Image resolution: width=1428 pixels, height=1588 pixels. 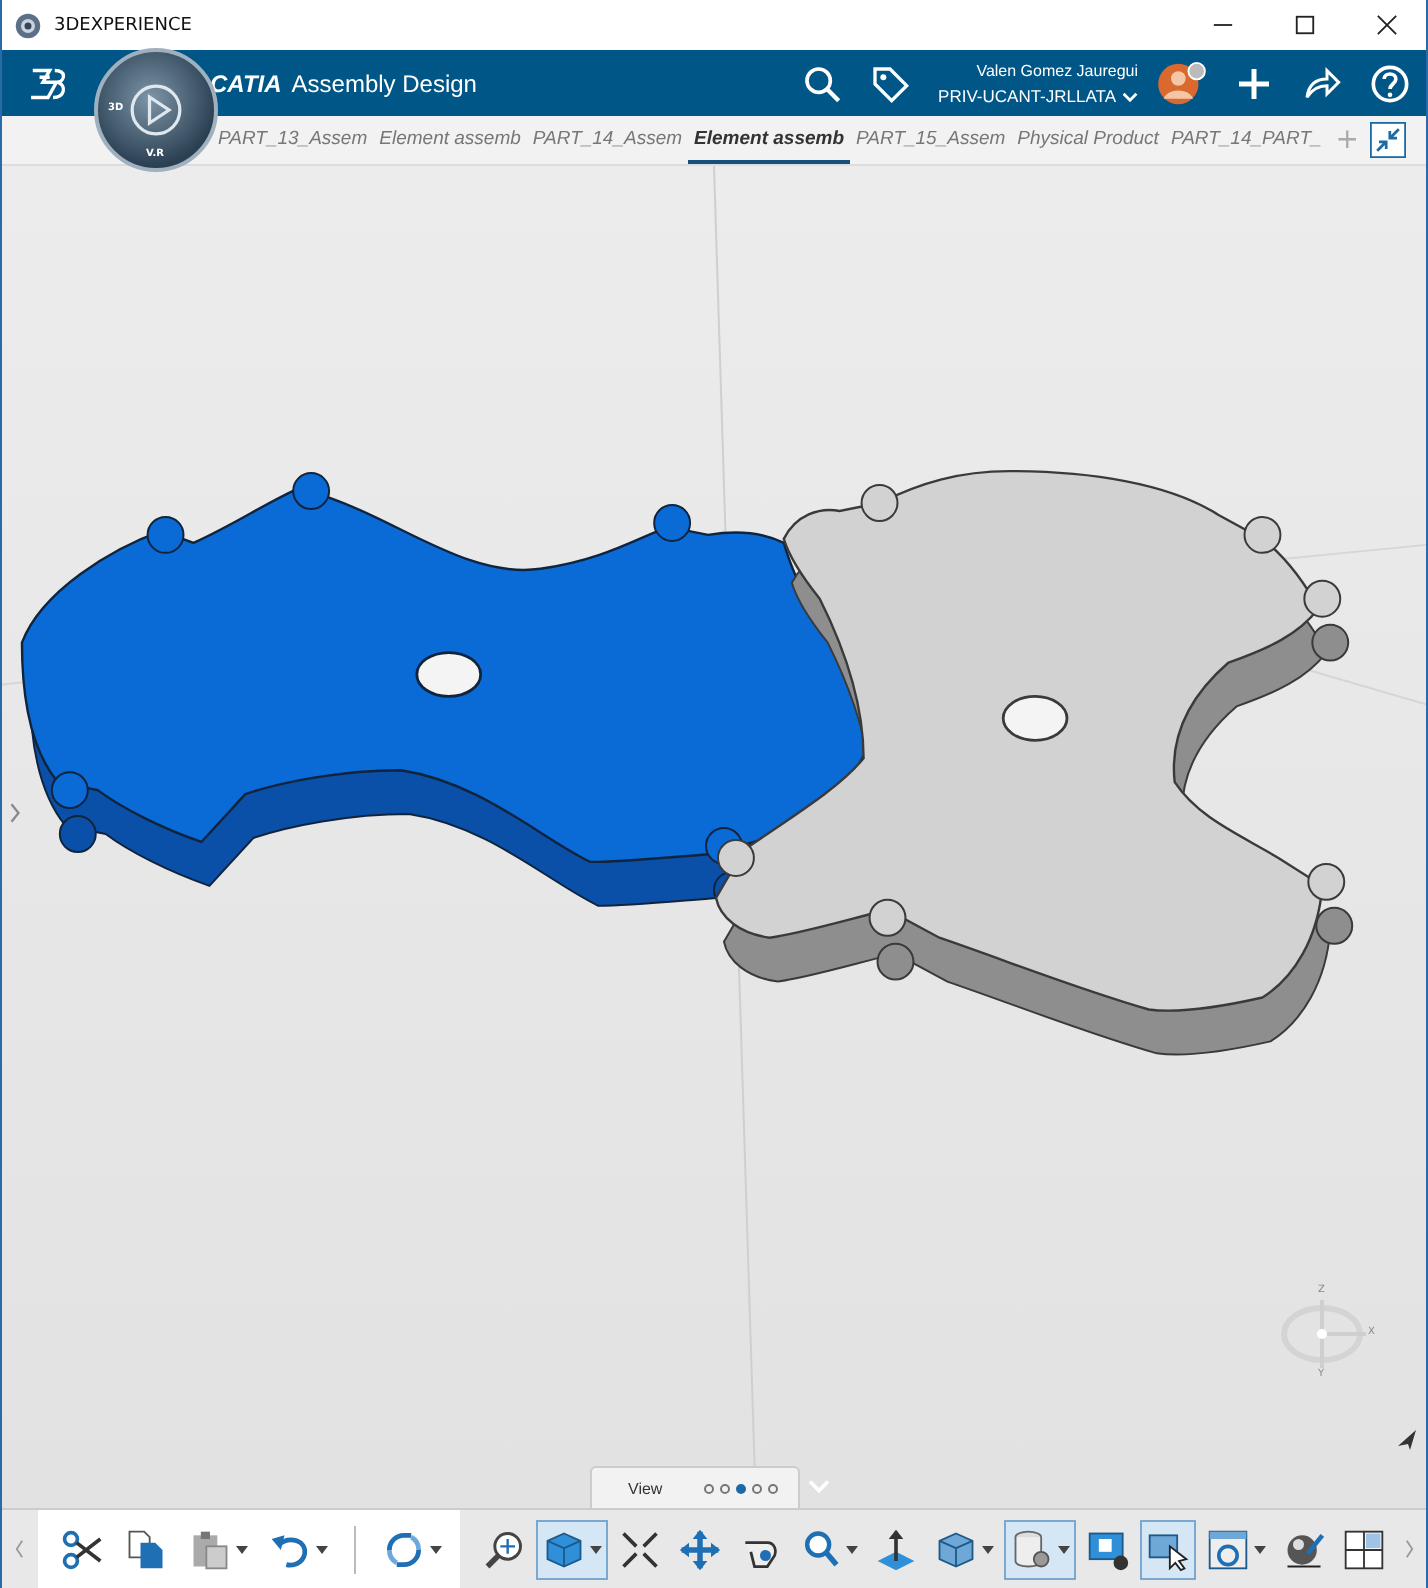 I want to click on expand-panel-icon, so click(x=15, y=813).